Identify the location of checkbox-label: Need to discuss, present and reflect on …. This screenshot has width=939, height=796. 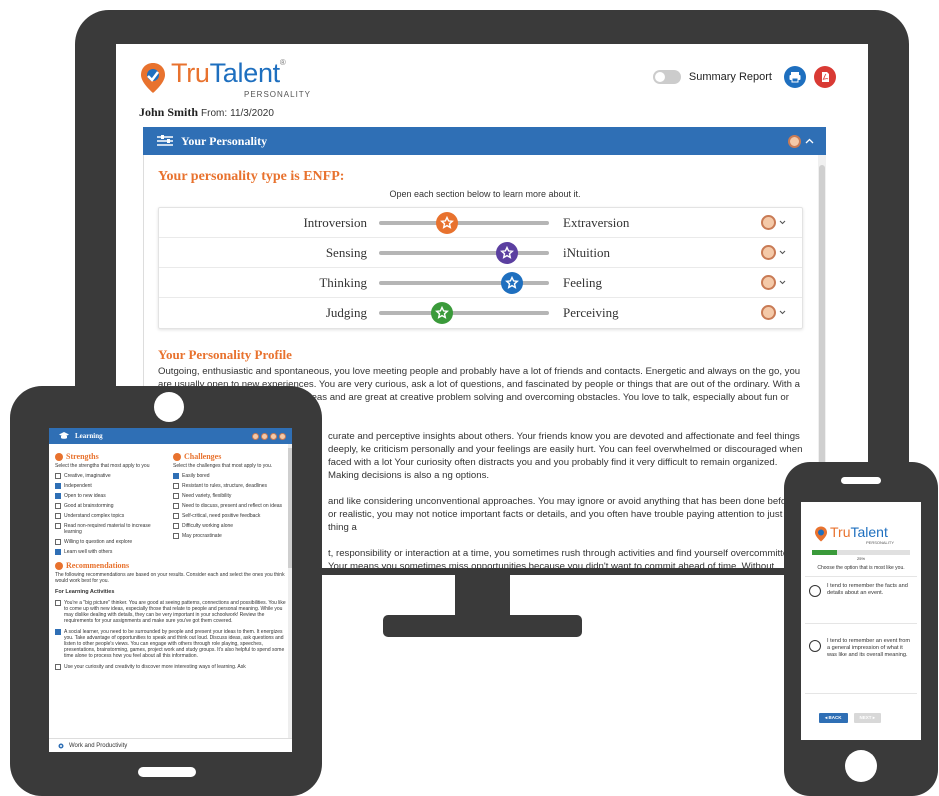
(232, 506).